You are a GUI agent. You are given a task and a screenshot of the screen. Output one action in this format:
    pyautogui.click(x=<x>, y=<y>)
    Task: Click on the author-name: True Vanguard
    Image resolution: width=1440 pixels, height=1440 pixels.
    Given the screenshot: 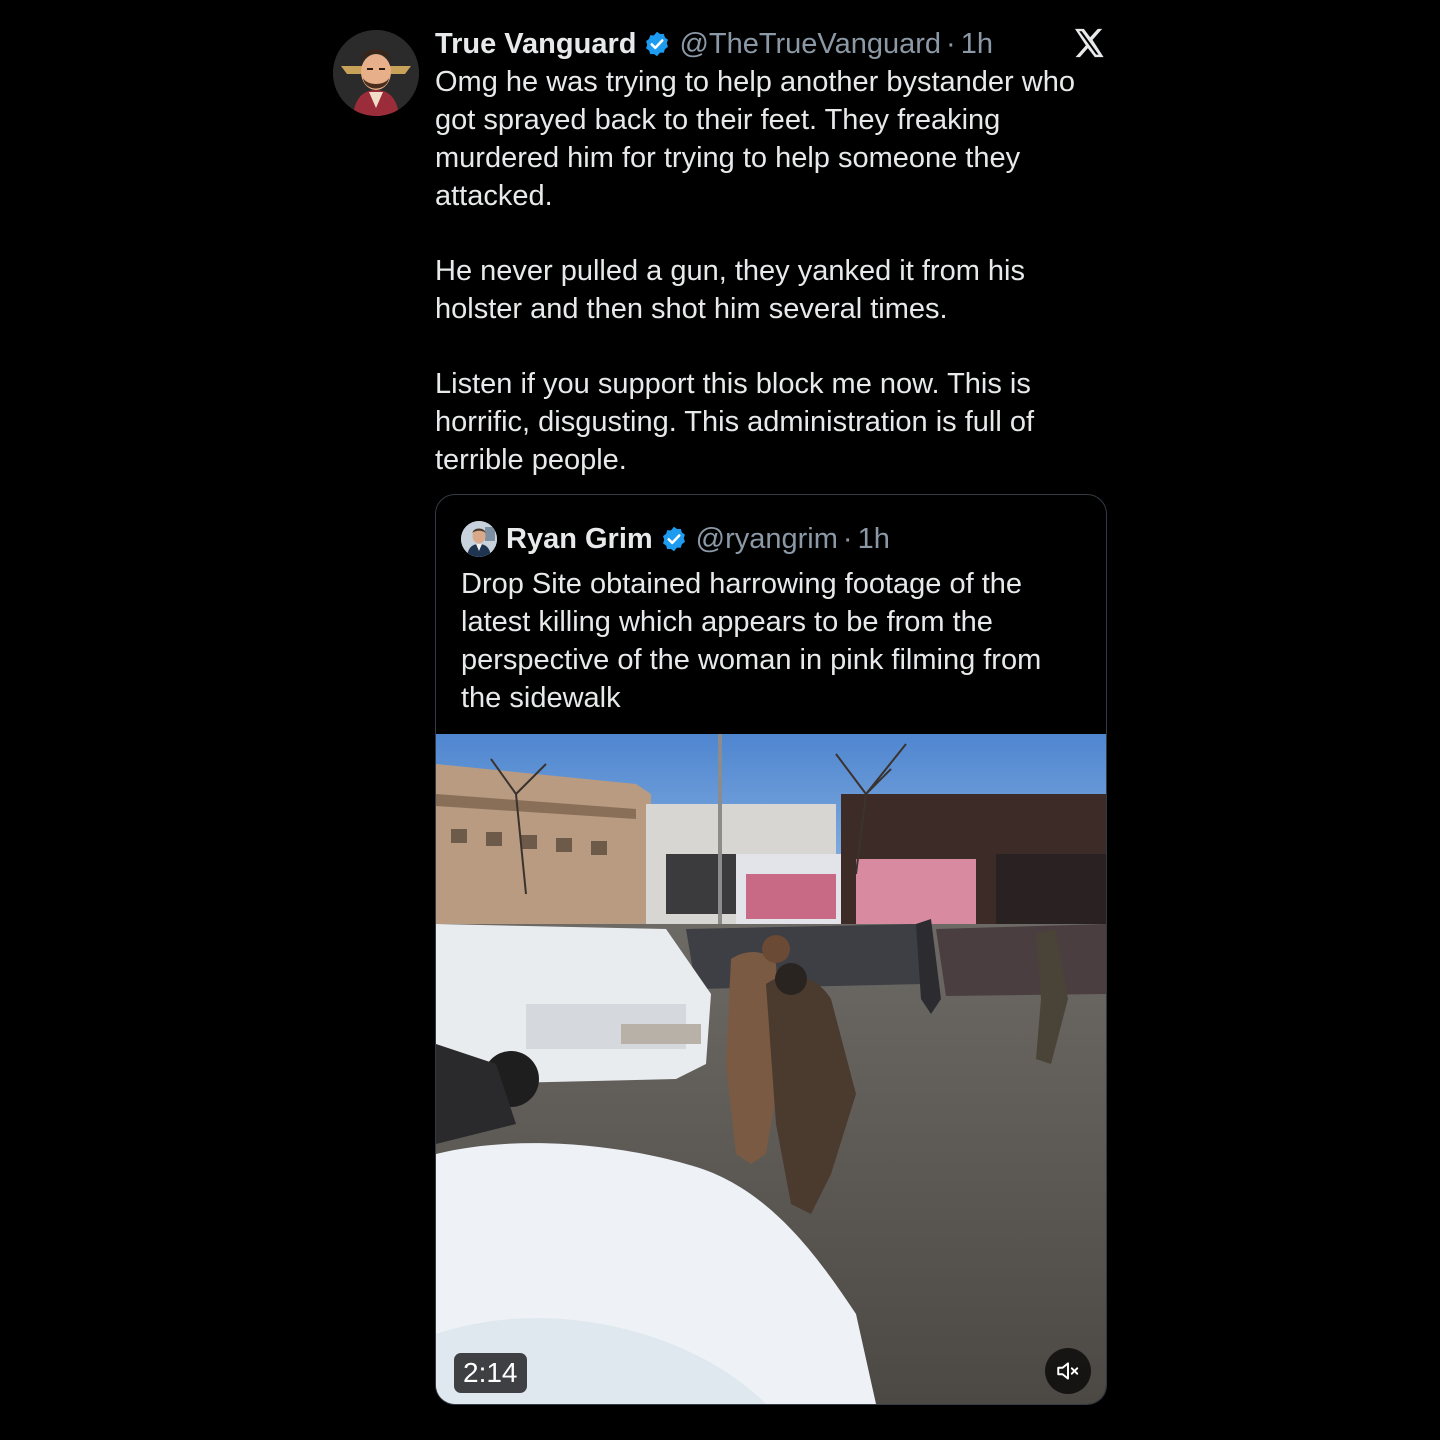 What is the action you would take?
    pyautogui.click(x=535, y=44)
    